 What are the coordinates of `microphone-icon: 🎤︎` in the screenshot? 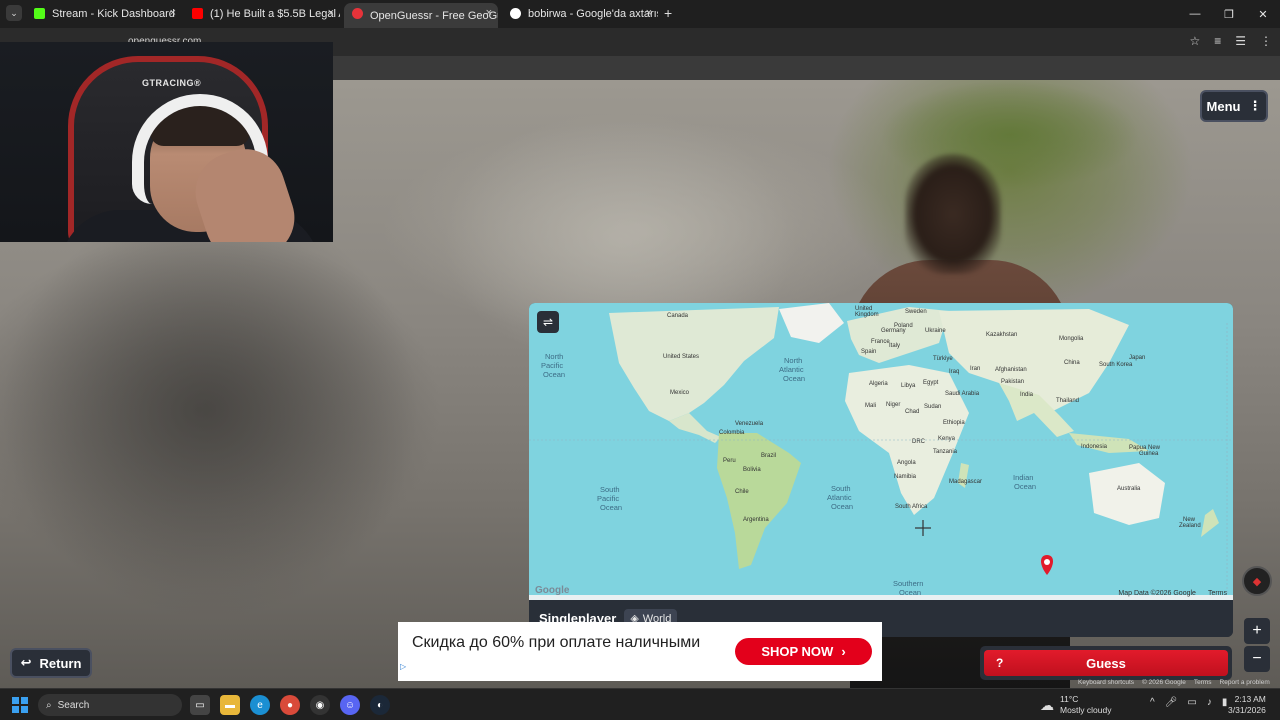 It's located at (1171, 702).